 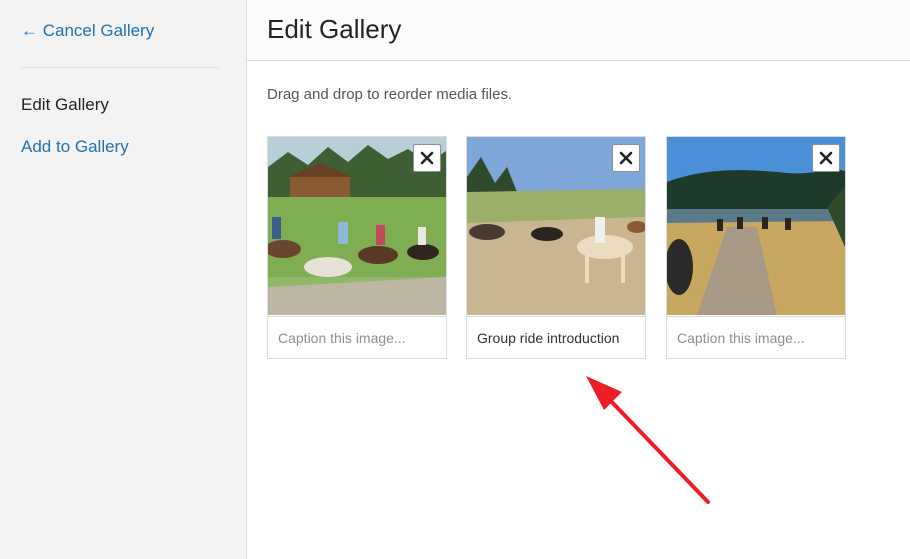 I want to click on header: Edit Gallery, so click(x=578, y=30).